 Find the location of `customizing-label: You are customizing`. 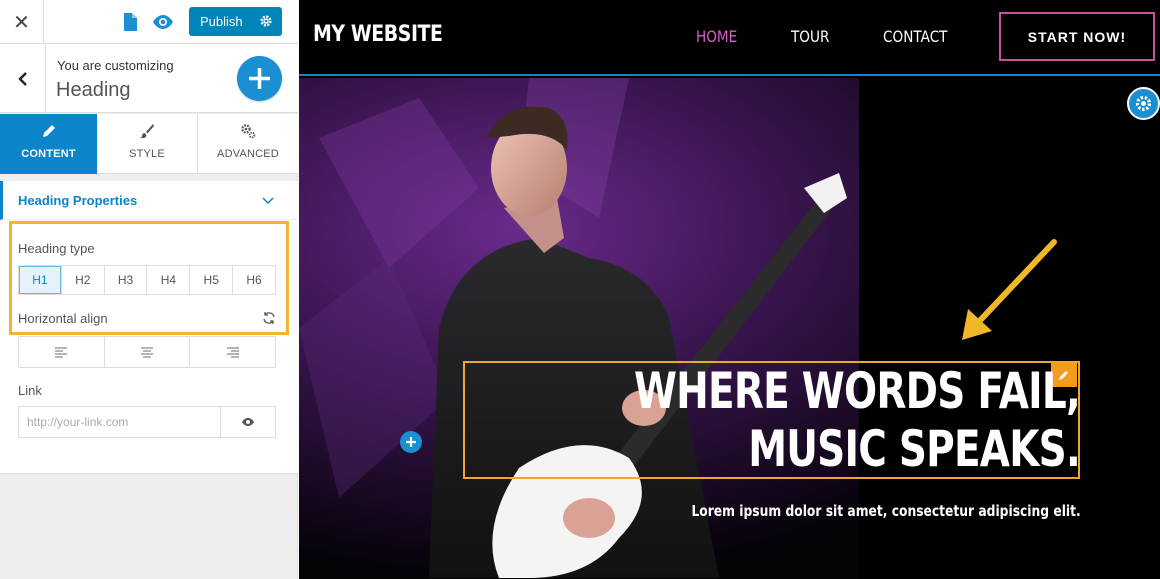

customizing-label: You are customizing is located at coordinates (115, 65).